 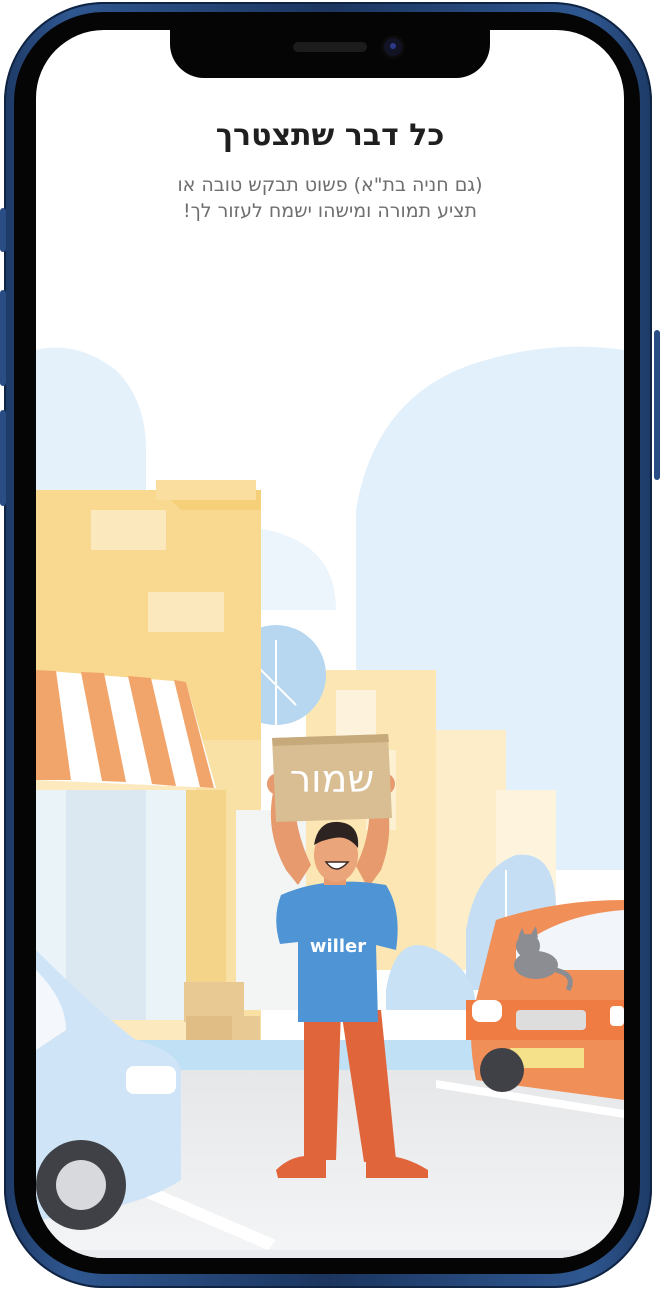 I want to click on home-indicator-bar, so click(x=330, y=1254).